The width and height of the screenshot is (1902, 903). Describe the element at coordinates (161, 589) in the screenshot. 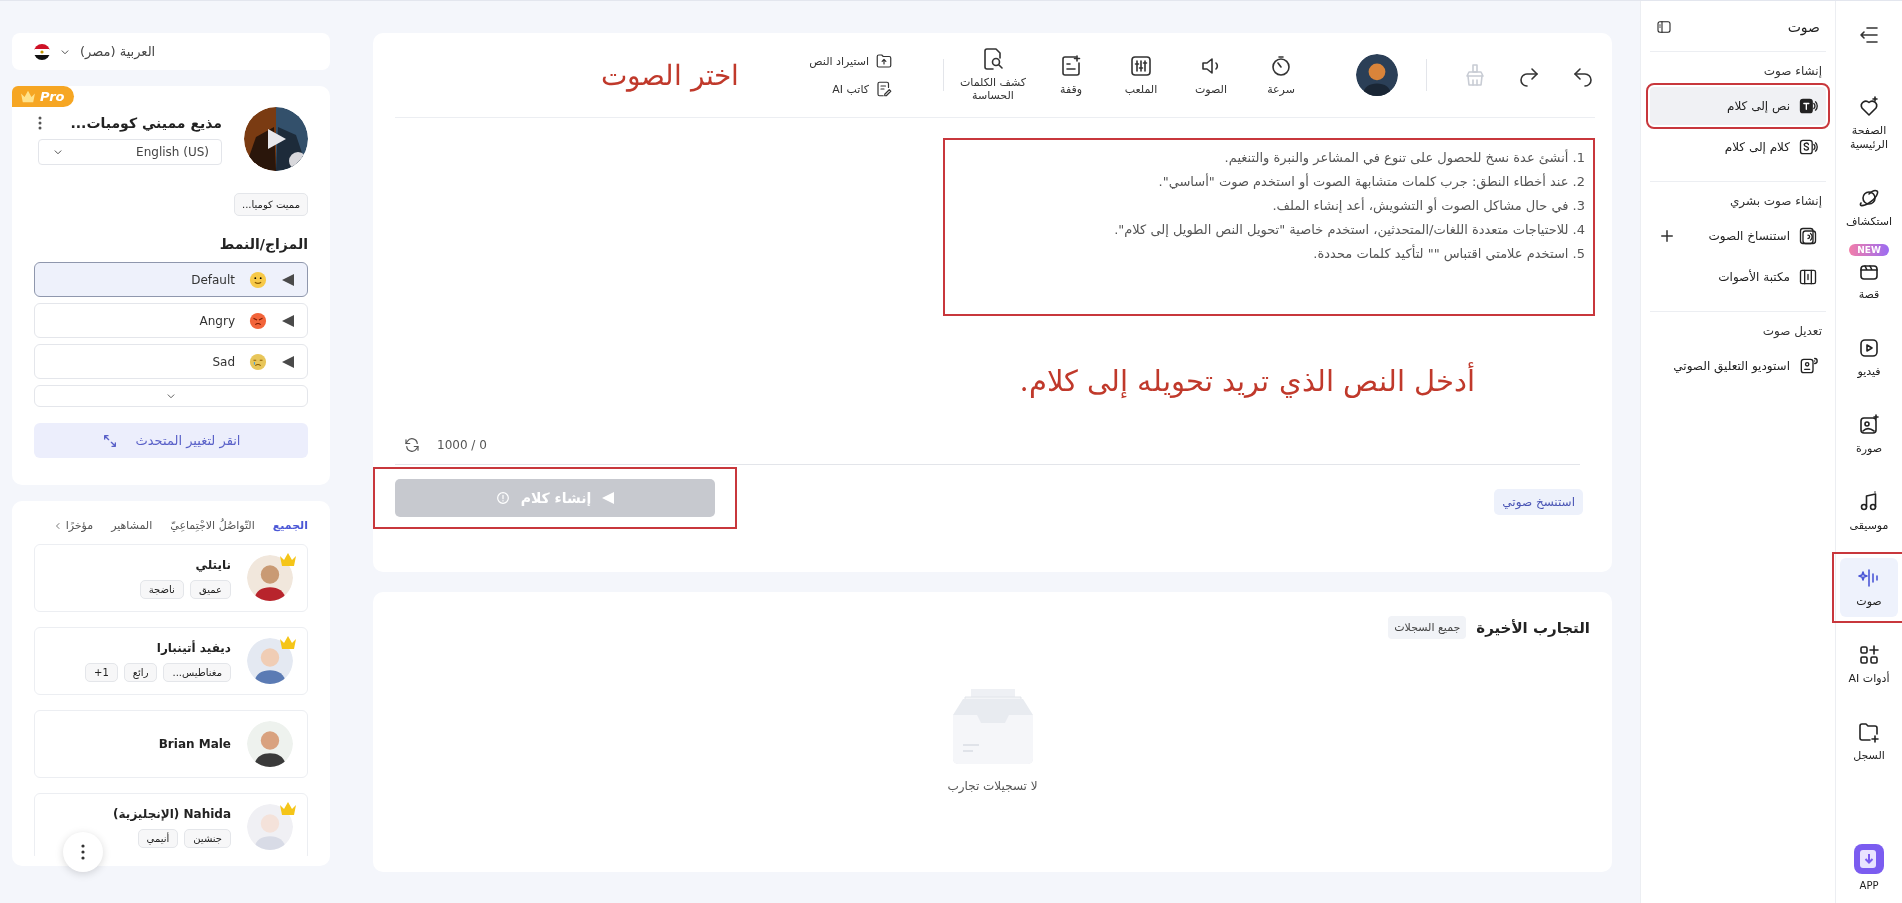

I see `voice-tag: ناضجة` at that location.